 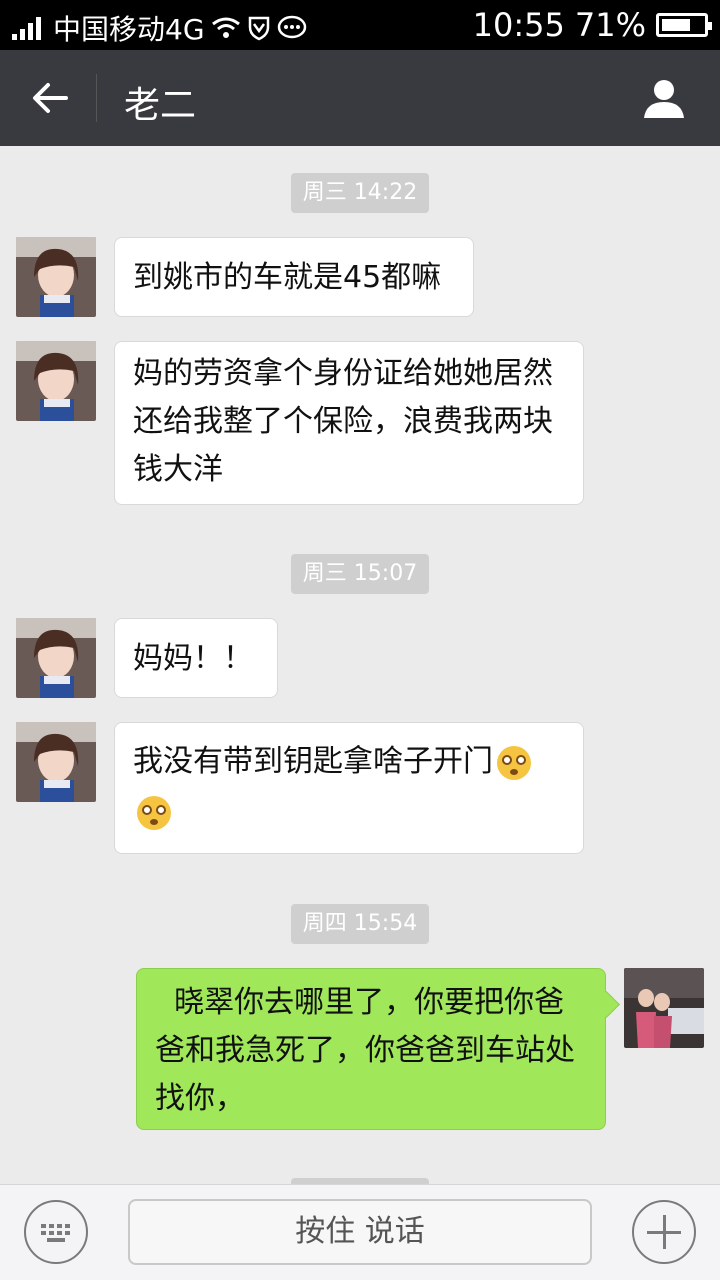 I want to click on my-avatar, so click(x=664, y=1008).